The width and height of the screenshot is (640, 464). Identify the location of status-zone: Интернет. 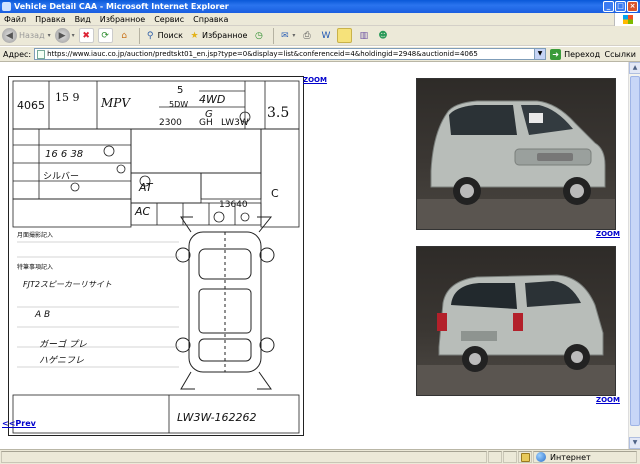
(585, 457).